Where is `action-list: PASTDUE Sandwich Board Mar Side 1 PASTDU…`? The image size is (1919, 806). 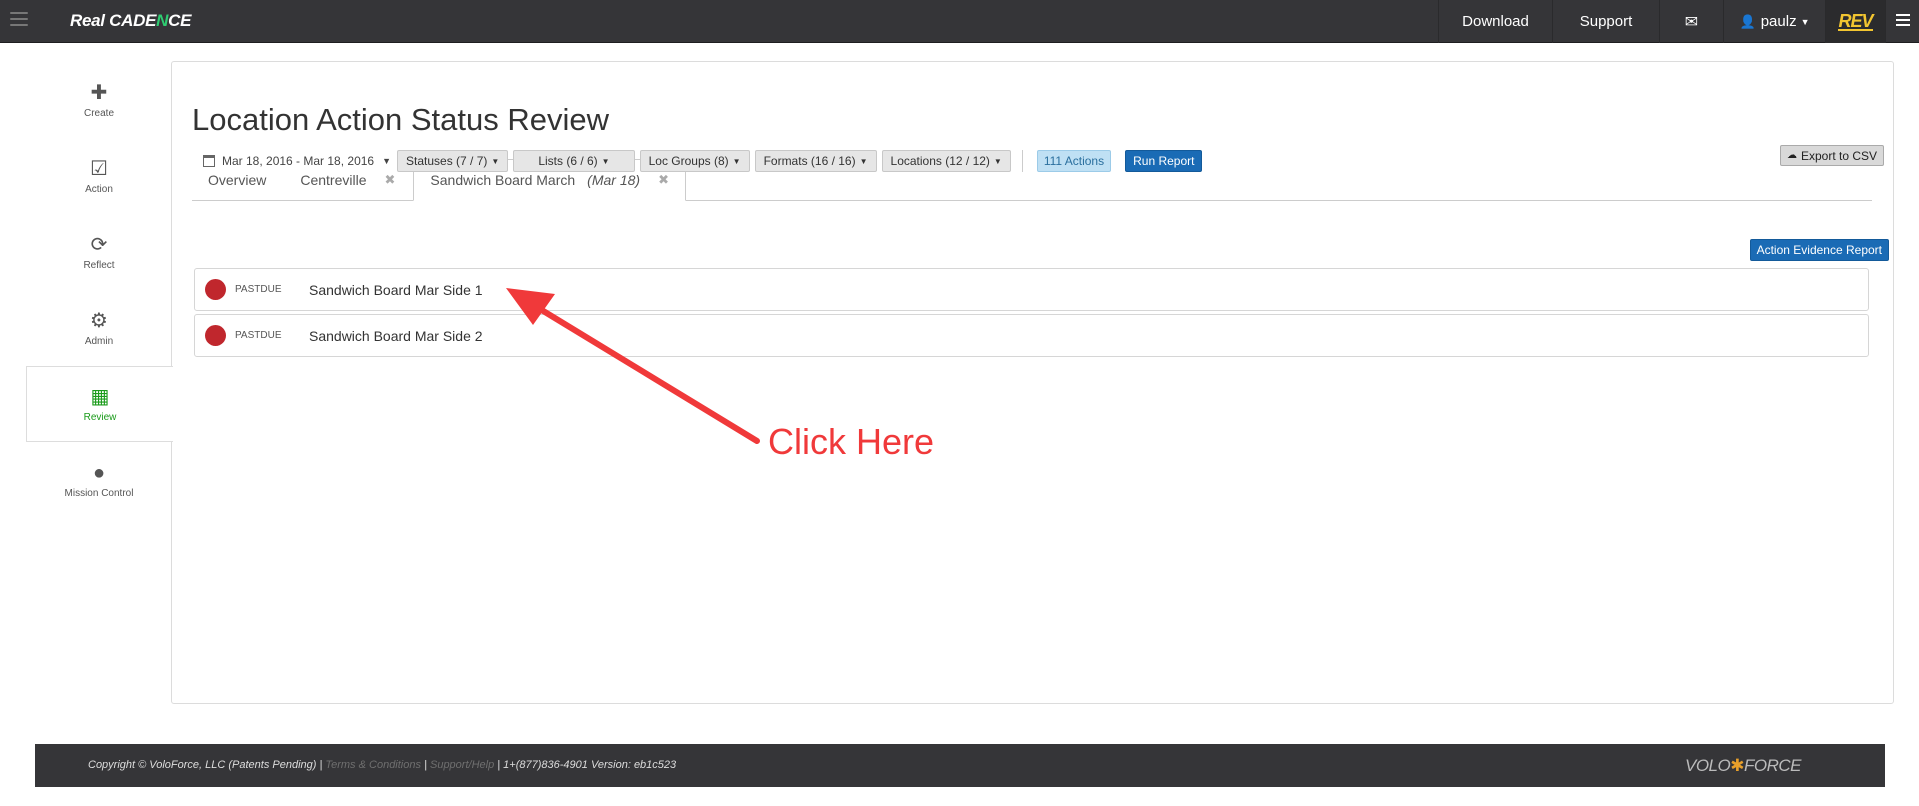 action-list: PASTDUE Sandwich Board Mar Side 1 PASTDU… is located at coordinates (1031, 314).